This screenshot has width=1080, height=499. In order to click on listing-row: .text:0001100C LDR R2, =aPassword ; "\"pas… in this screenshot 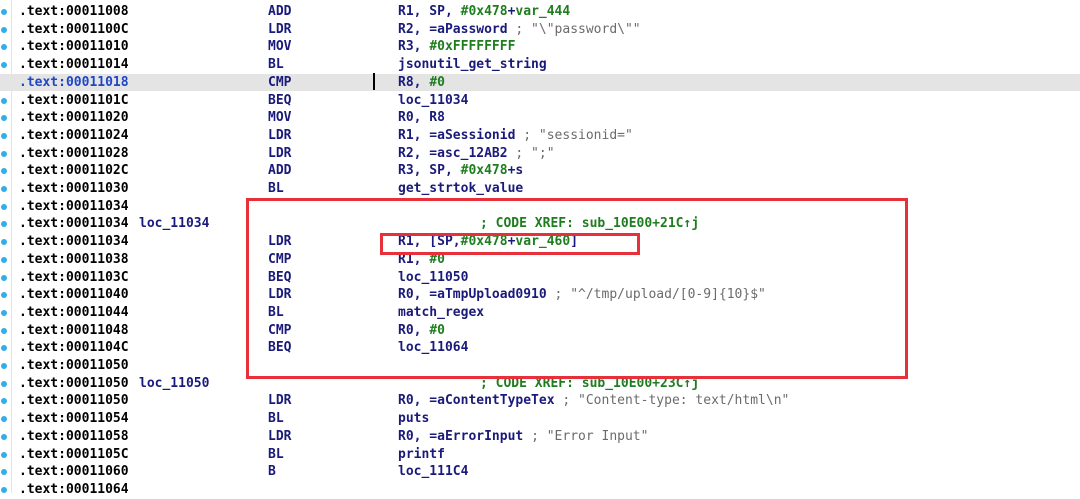, I will do `click(540, 30)`.